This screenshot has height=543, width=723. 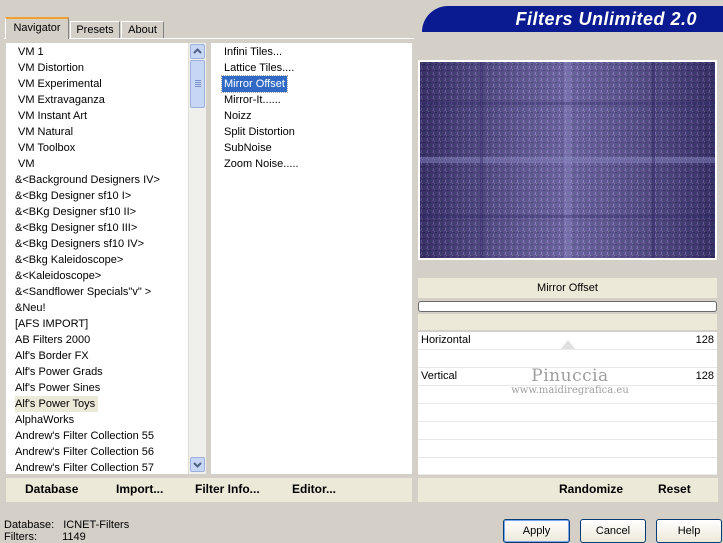 What do you see at coordinates (37, 28) in the screenshot?
I see `tab-navigator: Navigator` at bounding box center [37, 28].